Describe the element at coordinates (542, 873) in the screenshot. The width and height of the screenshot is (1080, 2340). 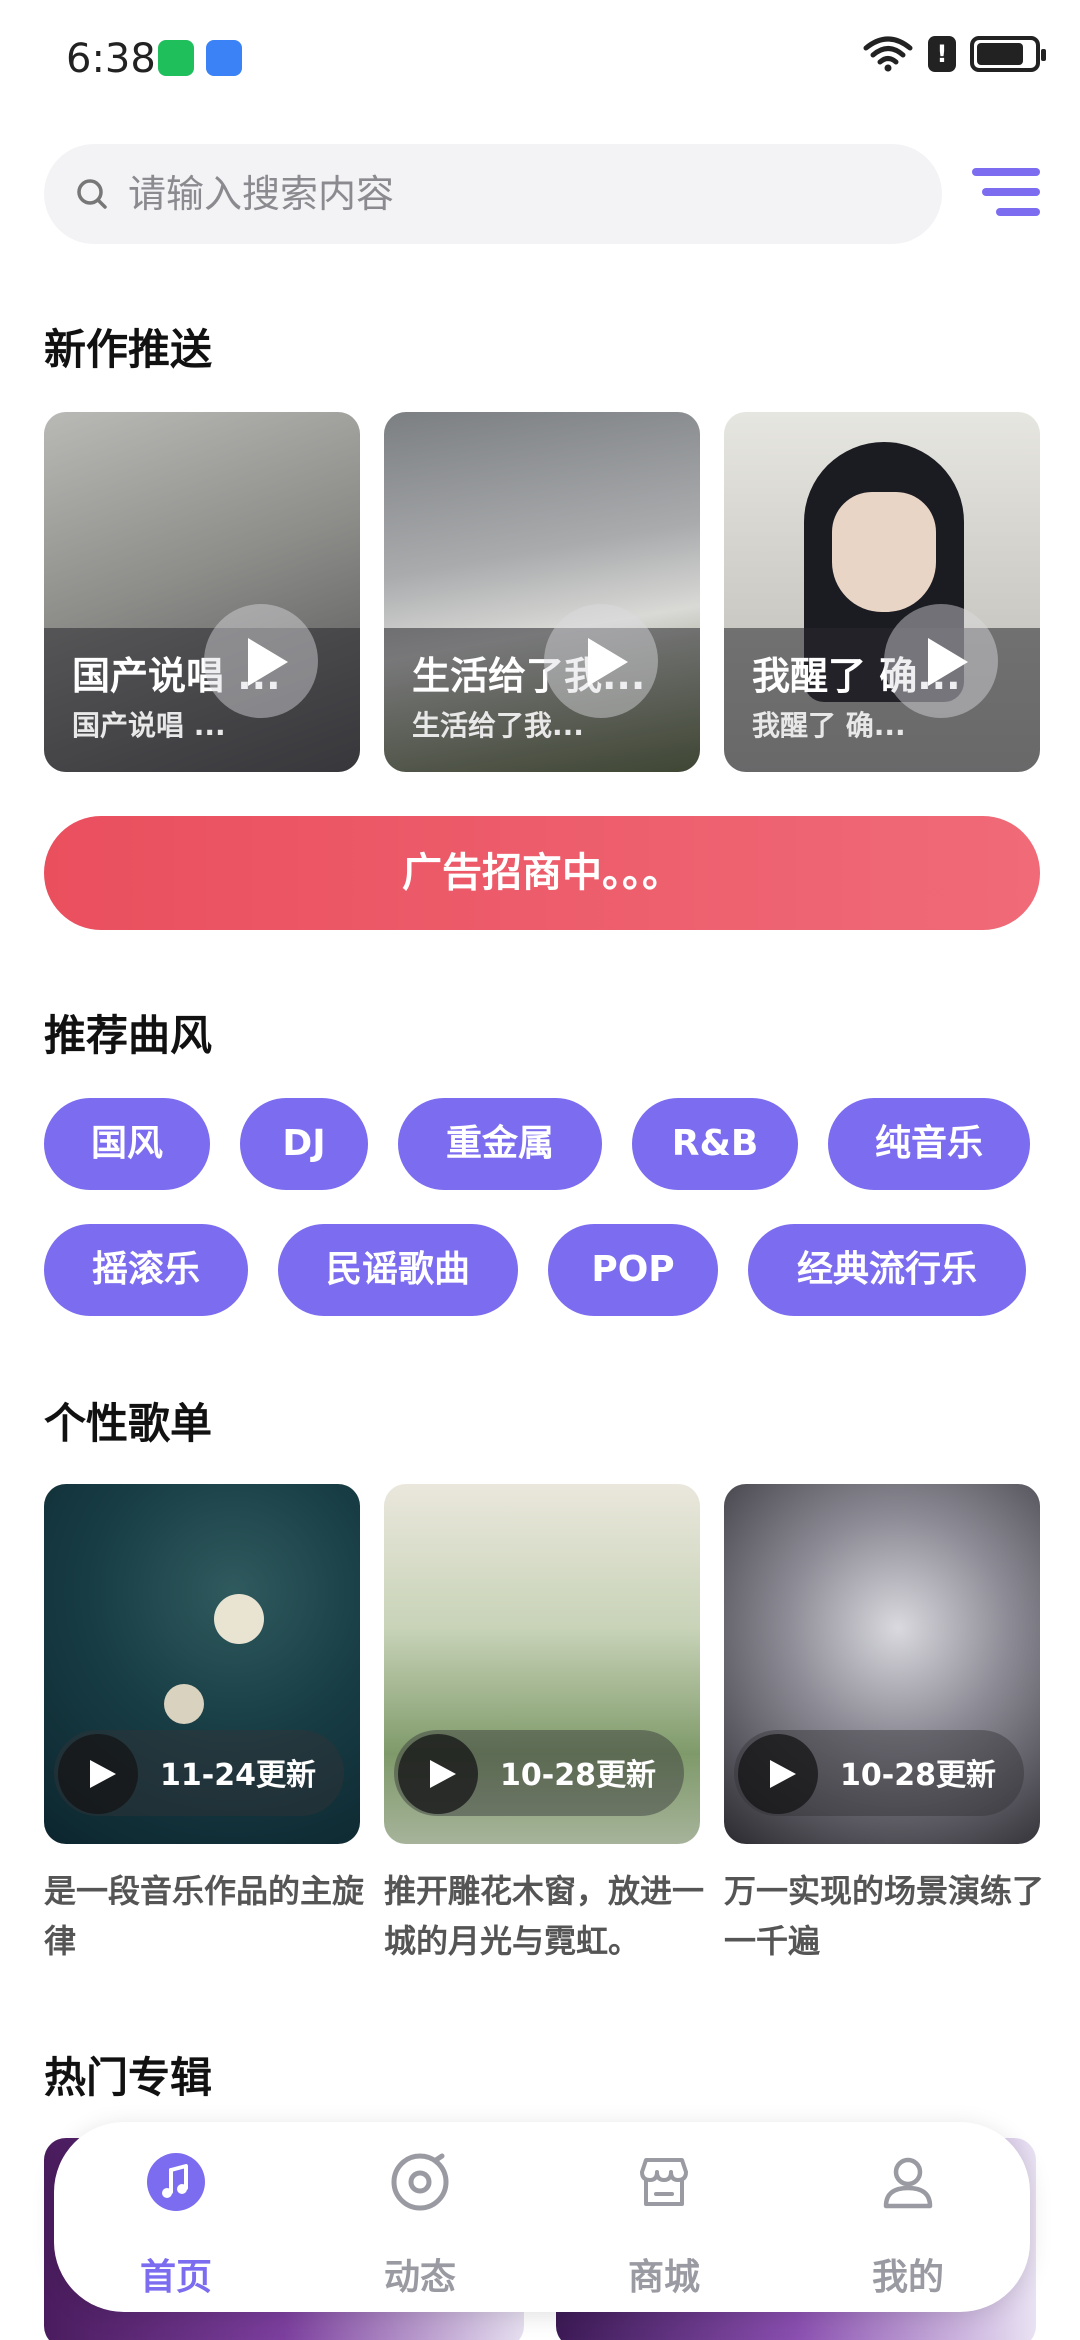
I see `ad-banner: 广告招商中。。。` at that location.